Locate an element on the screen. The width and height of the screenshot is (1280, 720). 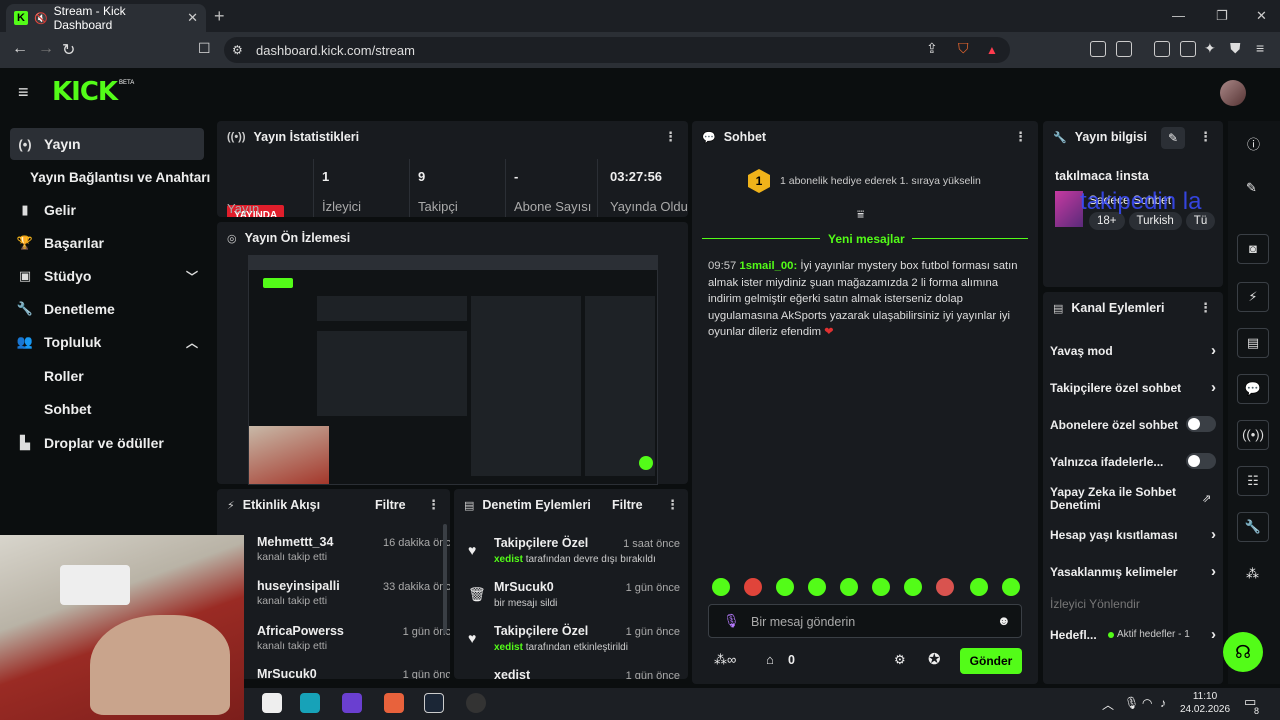
maximize-icon: ❐ is located at coordinates (1222, 16).